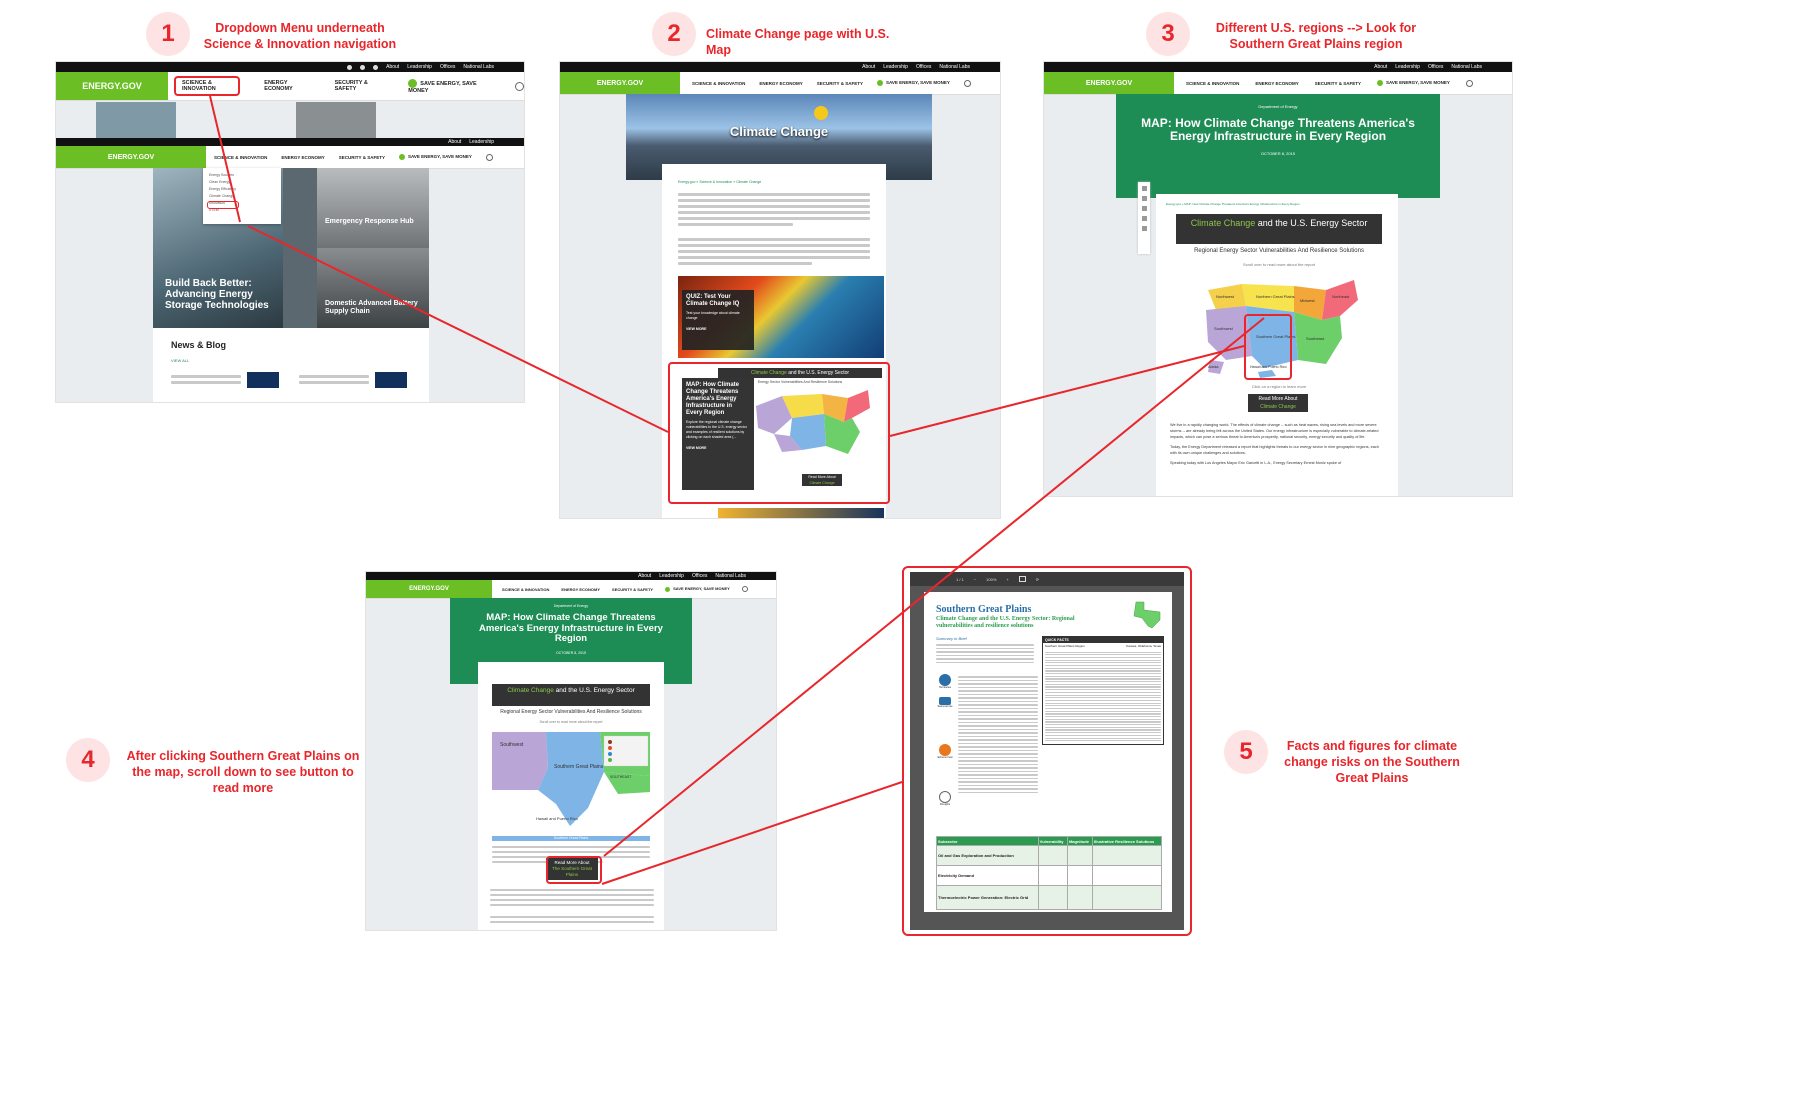 Image resolution: width=1800 pixels, height=1100 pixels. I want to click on quiz-view-more: VIEW MORE, so click(718, 329).